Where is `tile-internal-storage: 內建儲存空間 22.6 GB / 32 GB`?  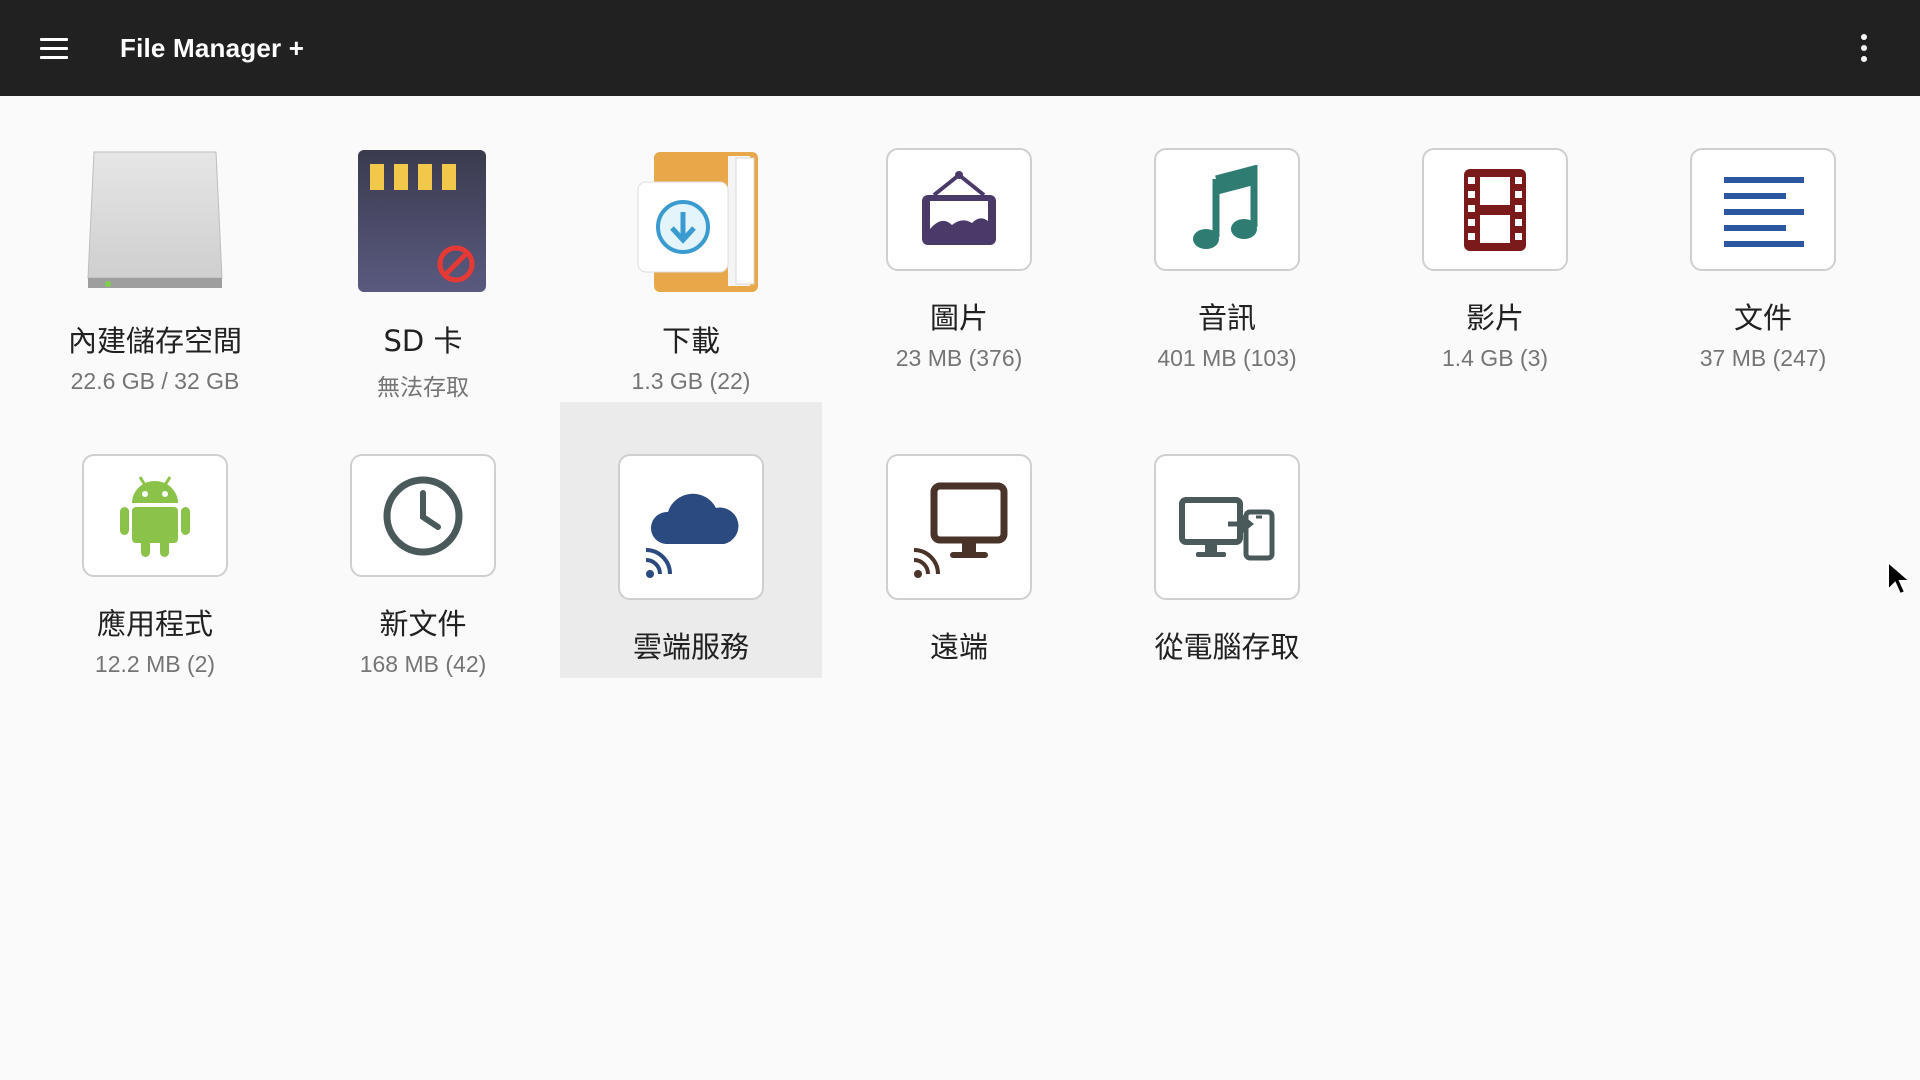 tile-internal-storage: 內建儲存空間 22.6 GB / 32 GB is located at coordinates (155, 245).